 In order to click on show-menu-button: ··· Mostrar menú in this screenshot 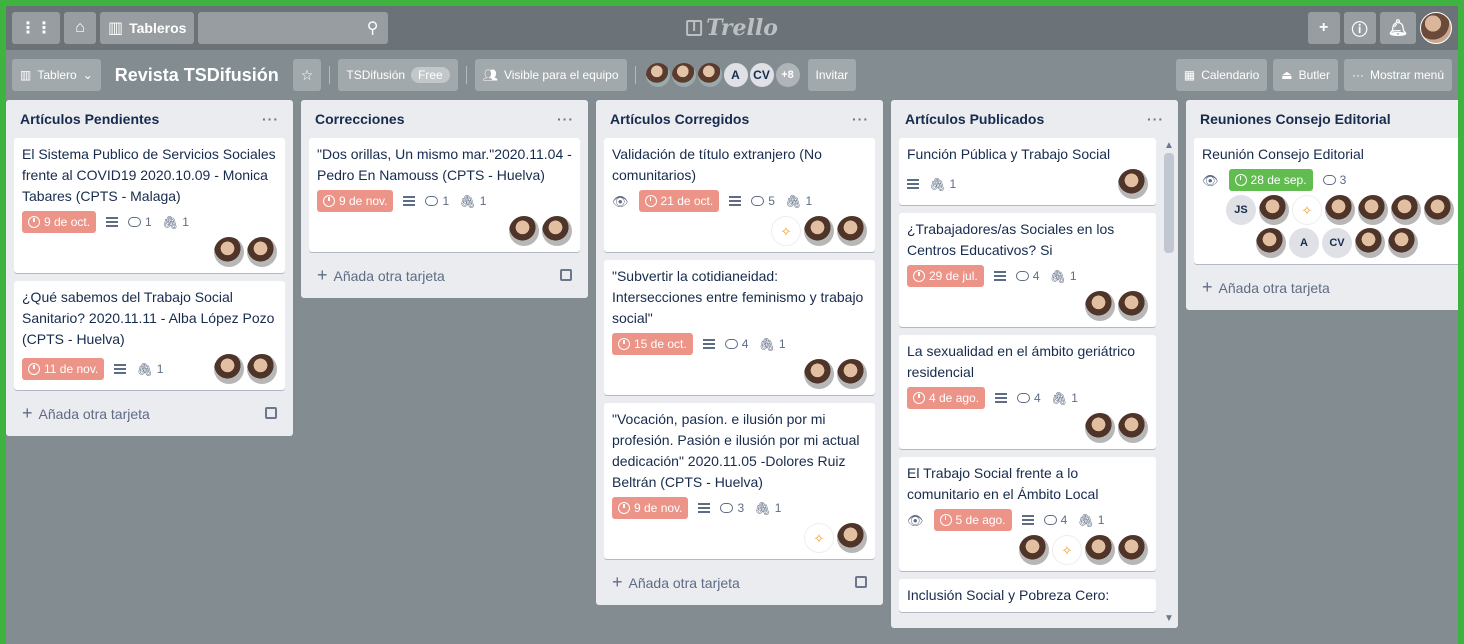, I will do `click(1397, 75)`.